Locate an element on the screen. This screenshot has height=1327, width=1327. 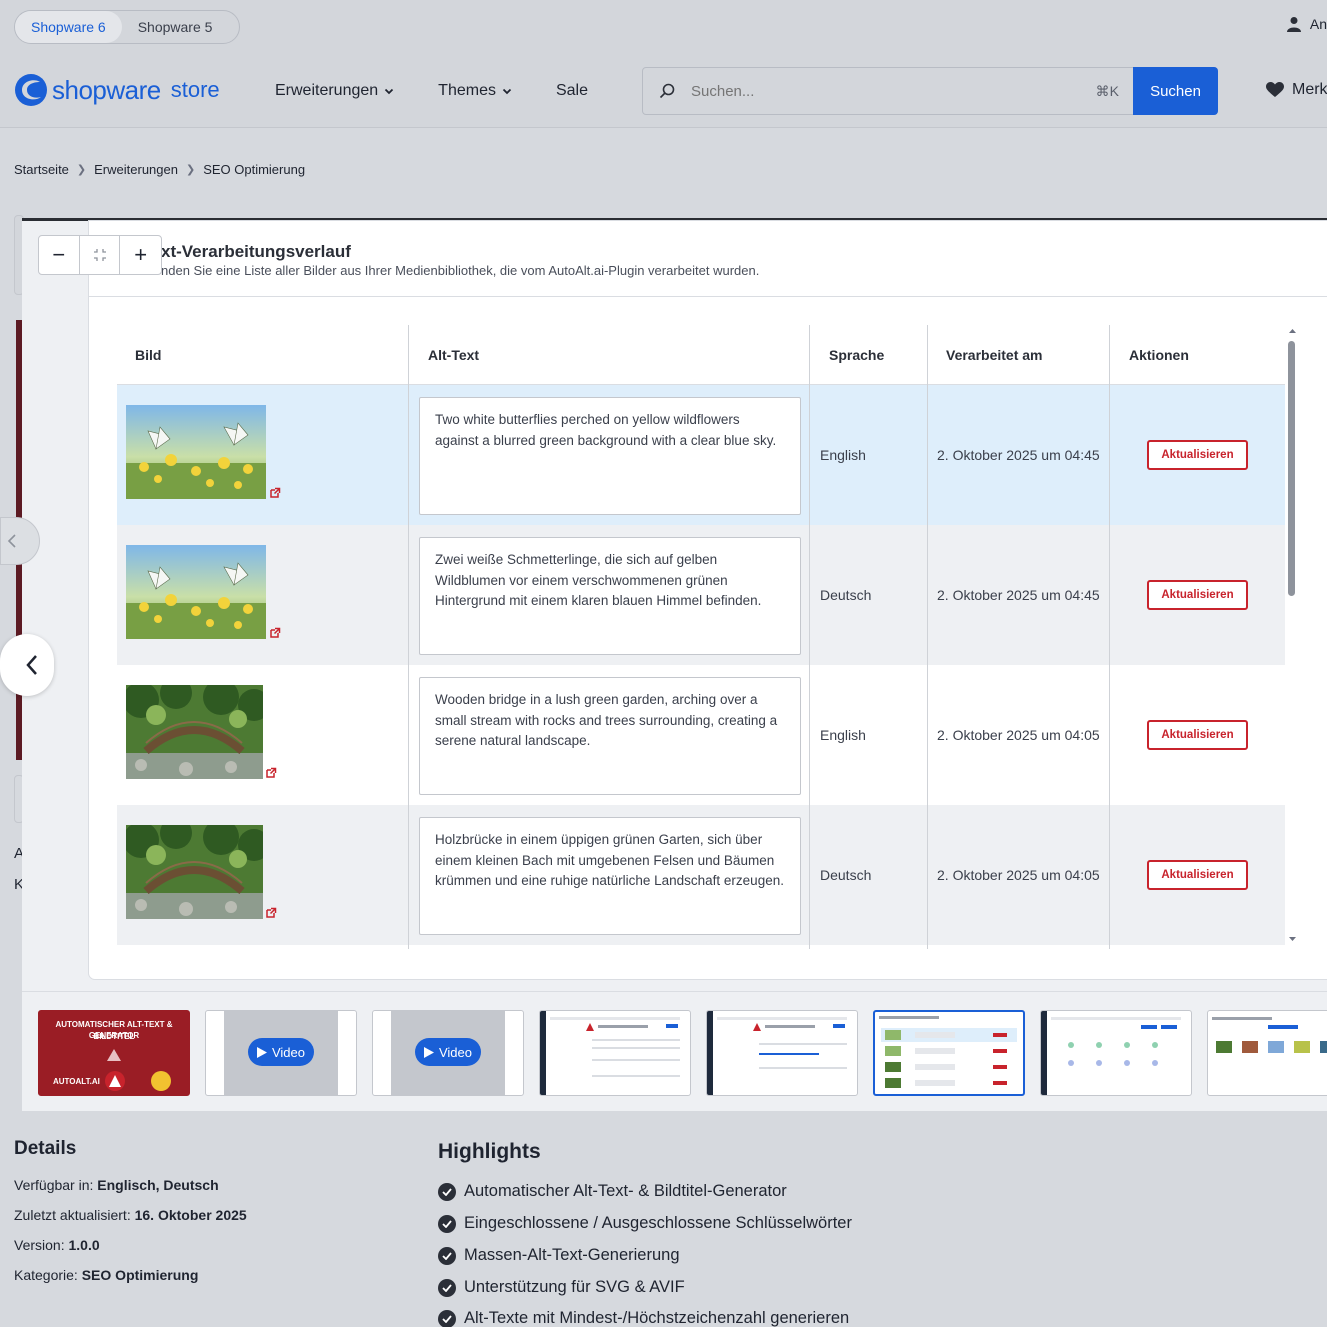
highlight-item: Unterstützung für SVG & AVIF is located at coordinates (561, 1287).